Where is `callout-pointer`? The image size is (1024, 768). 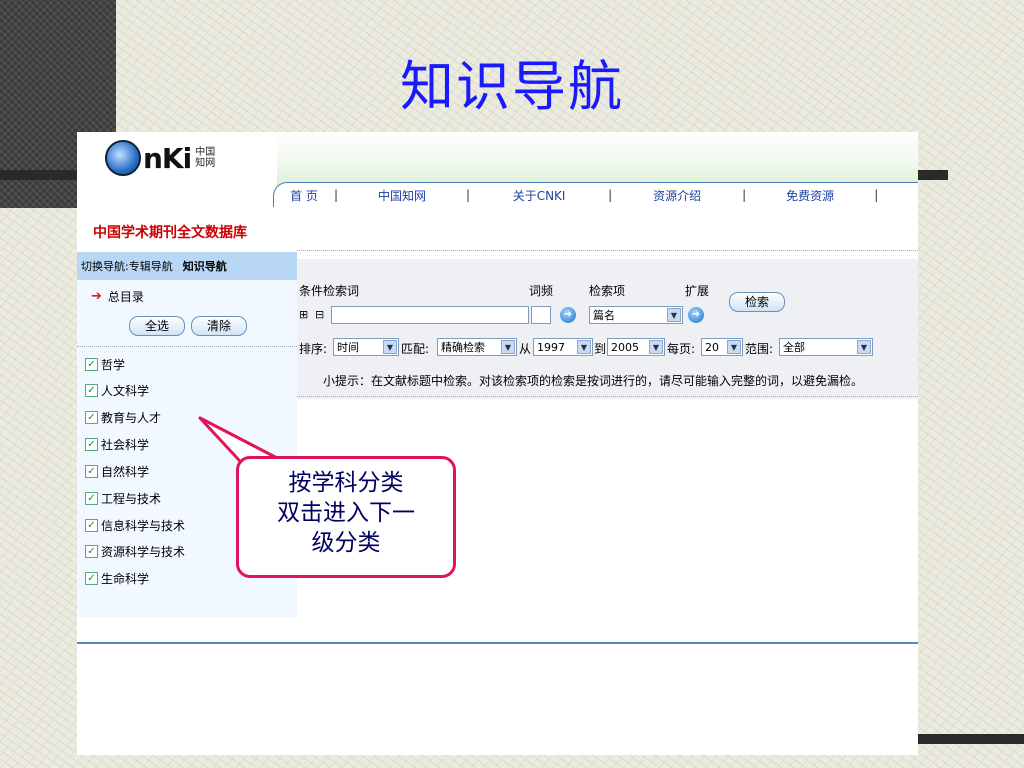
callout-pointer is located at coordinates (250, 445).